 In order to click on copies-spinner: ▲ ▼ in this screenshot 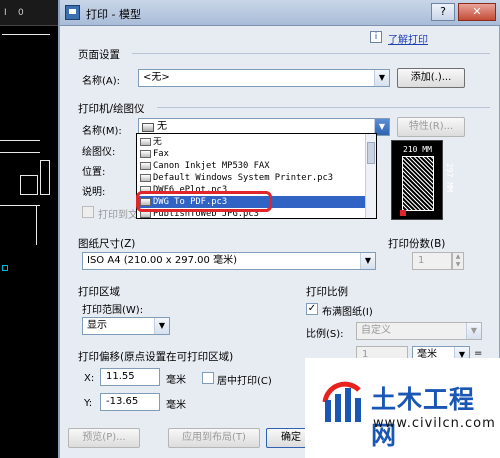, I will do `click(458, 261)`.